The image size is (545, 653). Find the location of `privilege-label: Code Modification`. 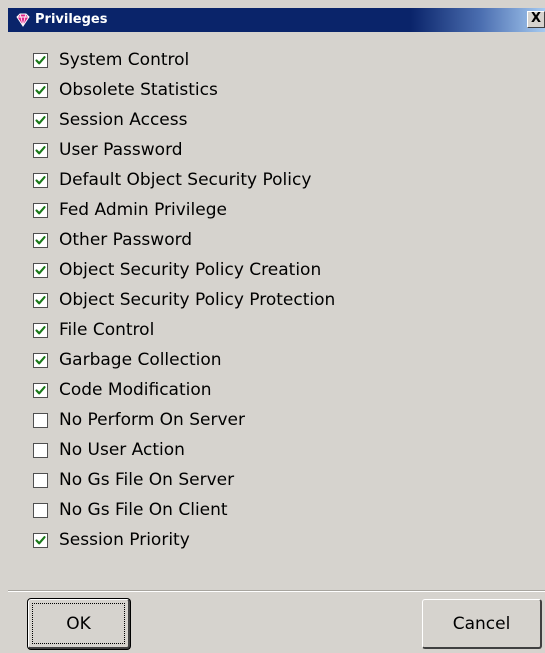

privilege-label: Code Modification is located at coordinates (135, 390).